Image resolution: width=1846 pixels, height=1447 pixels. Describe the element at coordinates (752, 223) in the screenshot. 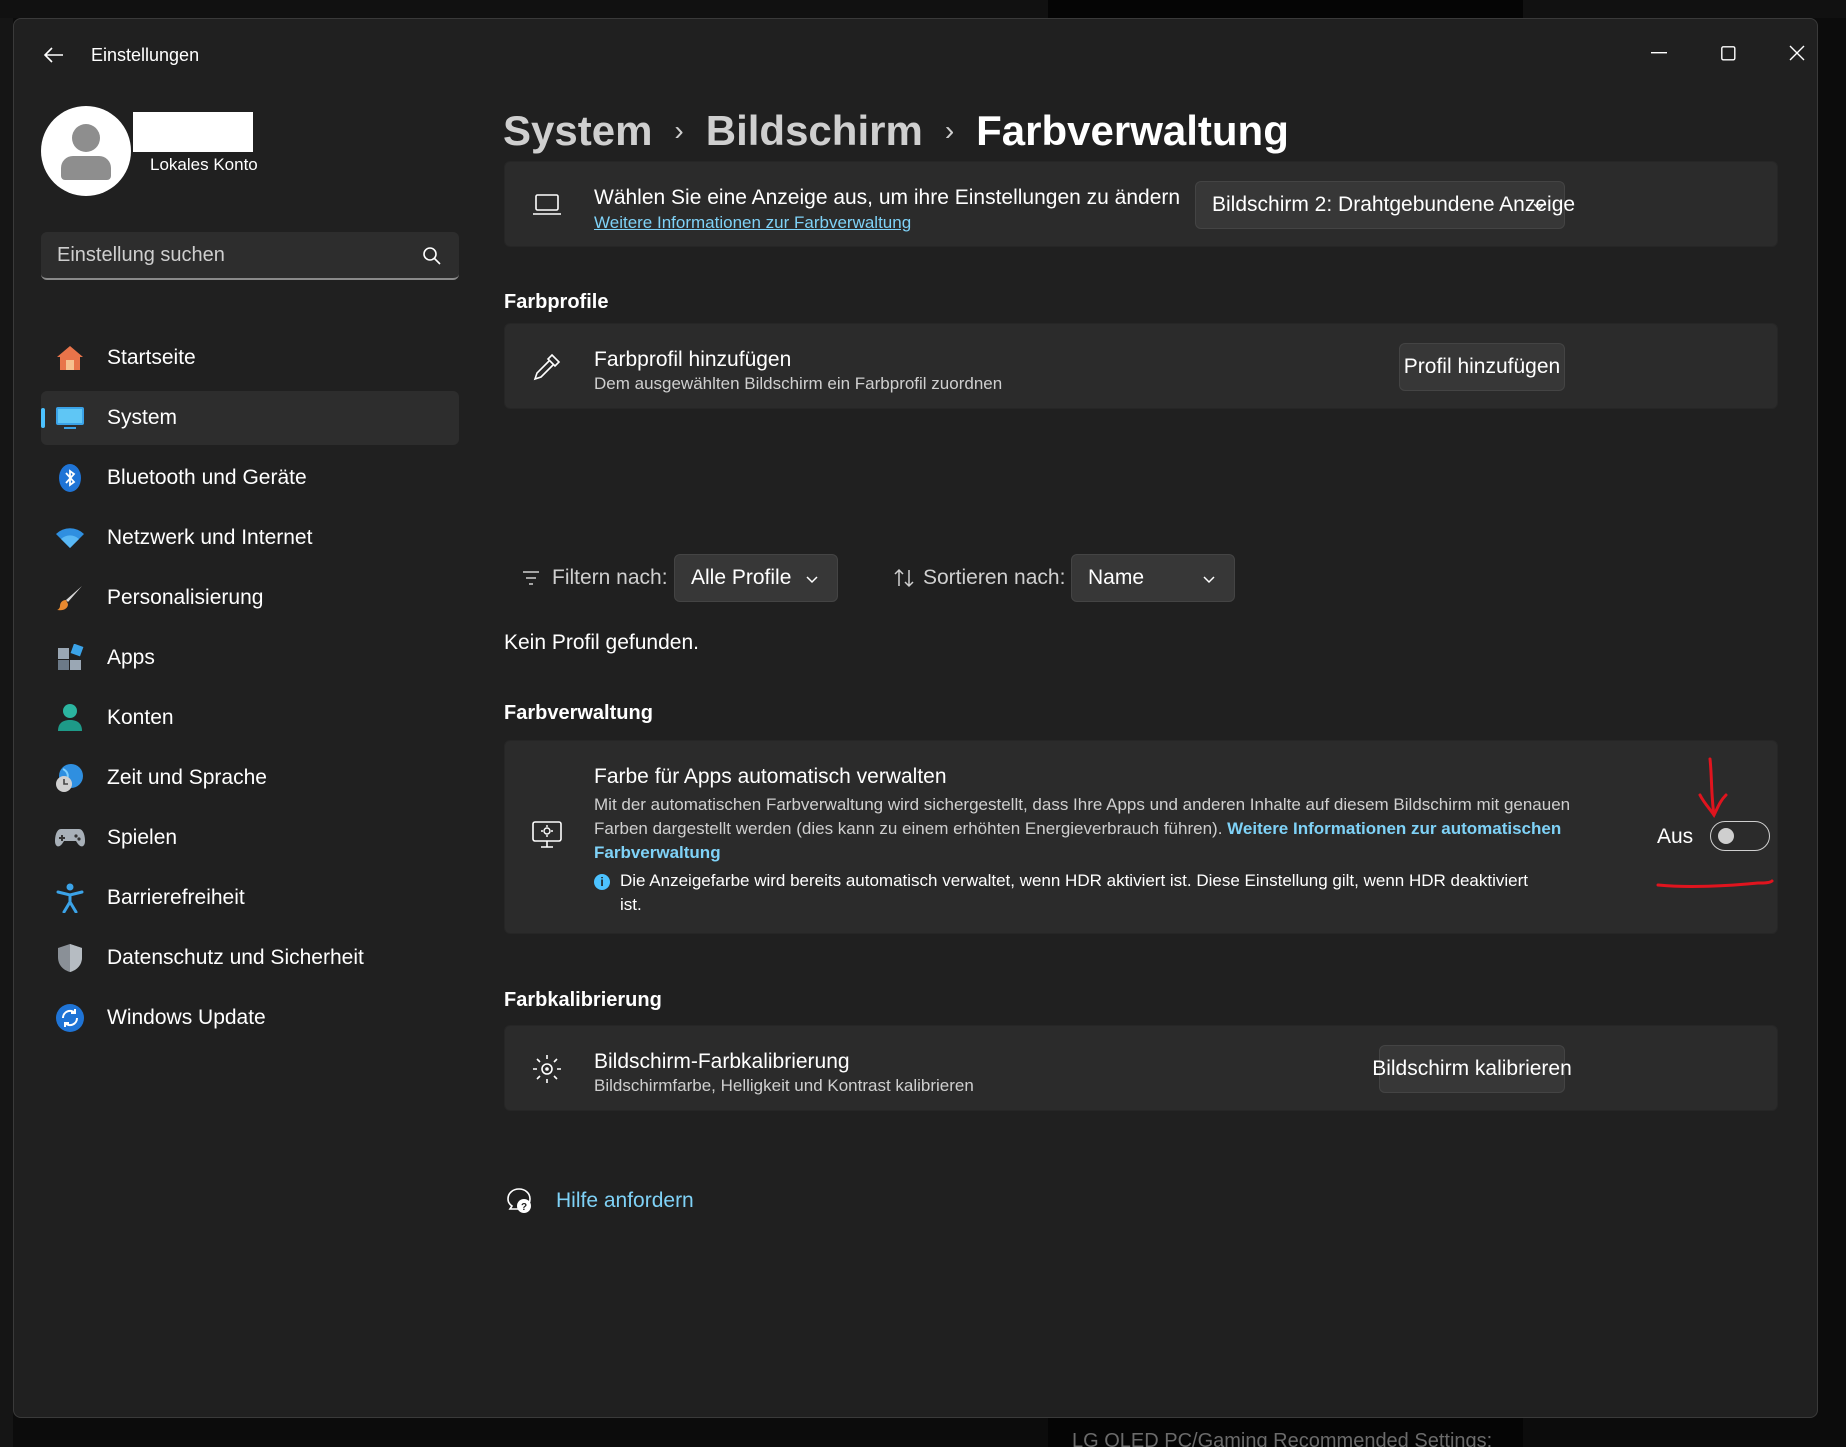

I see `color-management-info-link: Weitere Informationen zur Farbverwaltung` at that location.